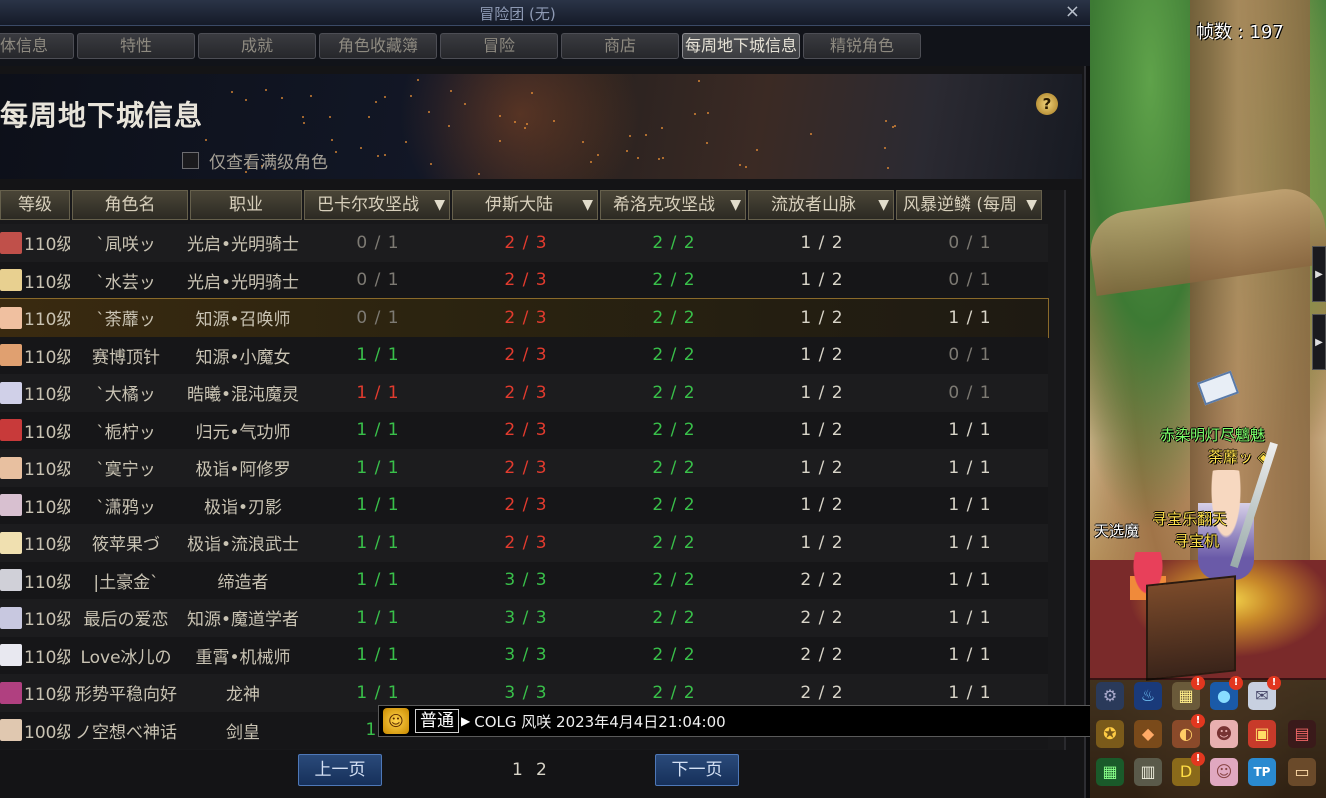 The height and width of the screenshot is (798, 1326). I want to click on book-icon: ▤, so click(1302, 734).